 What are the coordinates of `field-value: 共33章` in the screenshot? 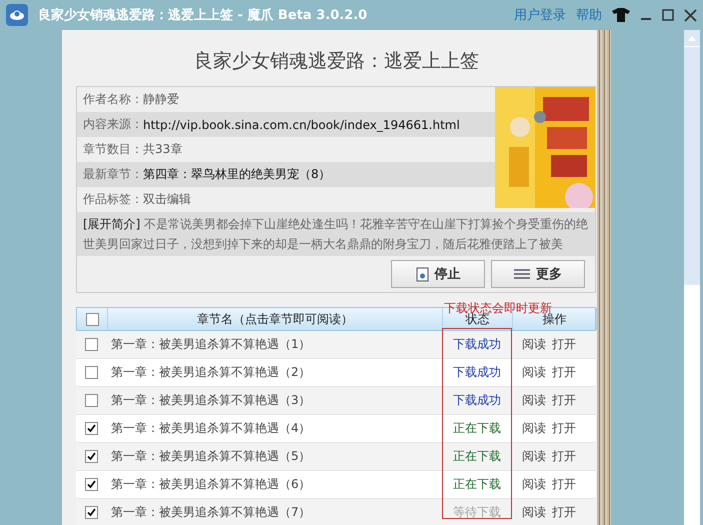 It's located at (162, 149).